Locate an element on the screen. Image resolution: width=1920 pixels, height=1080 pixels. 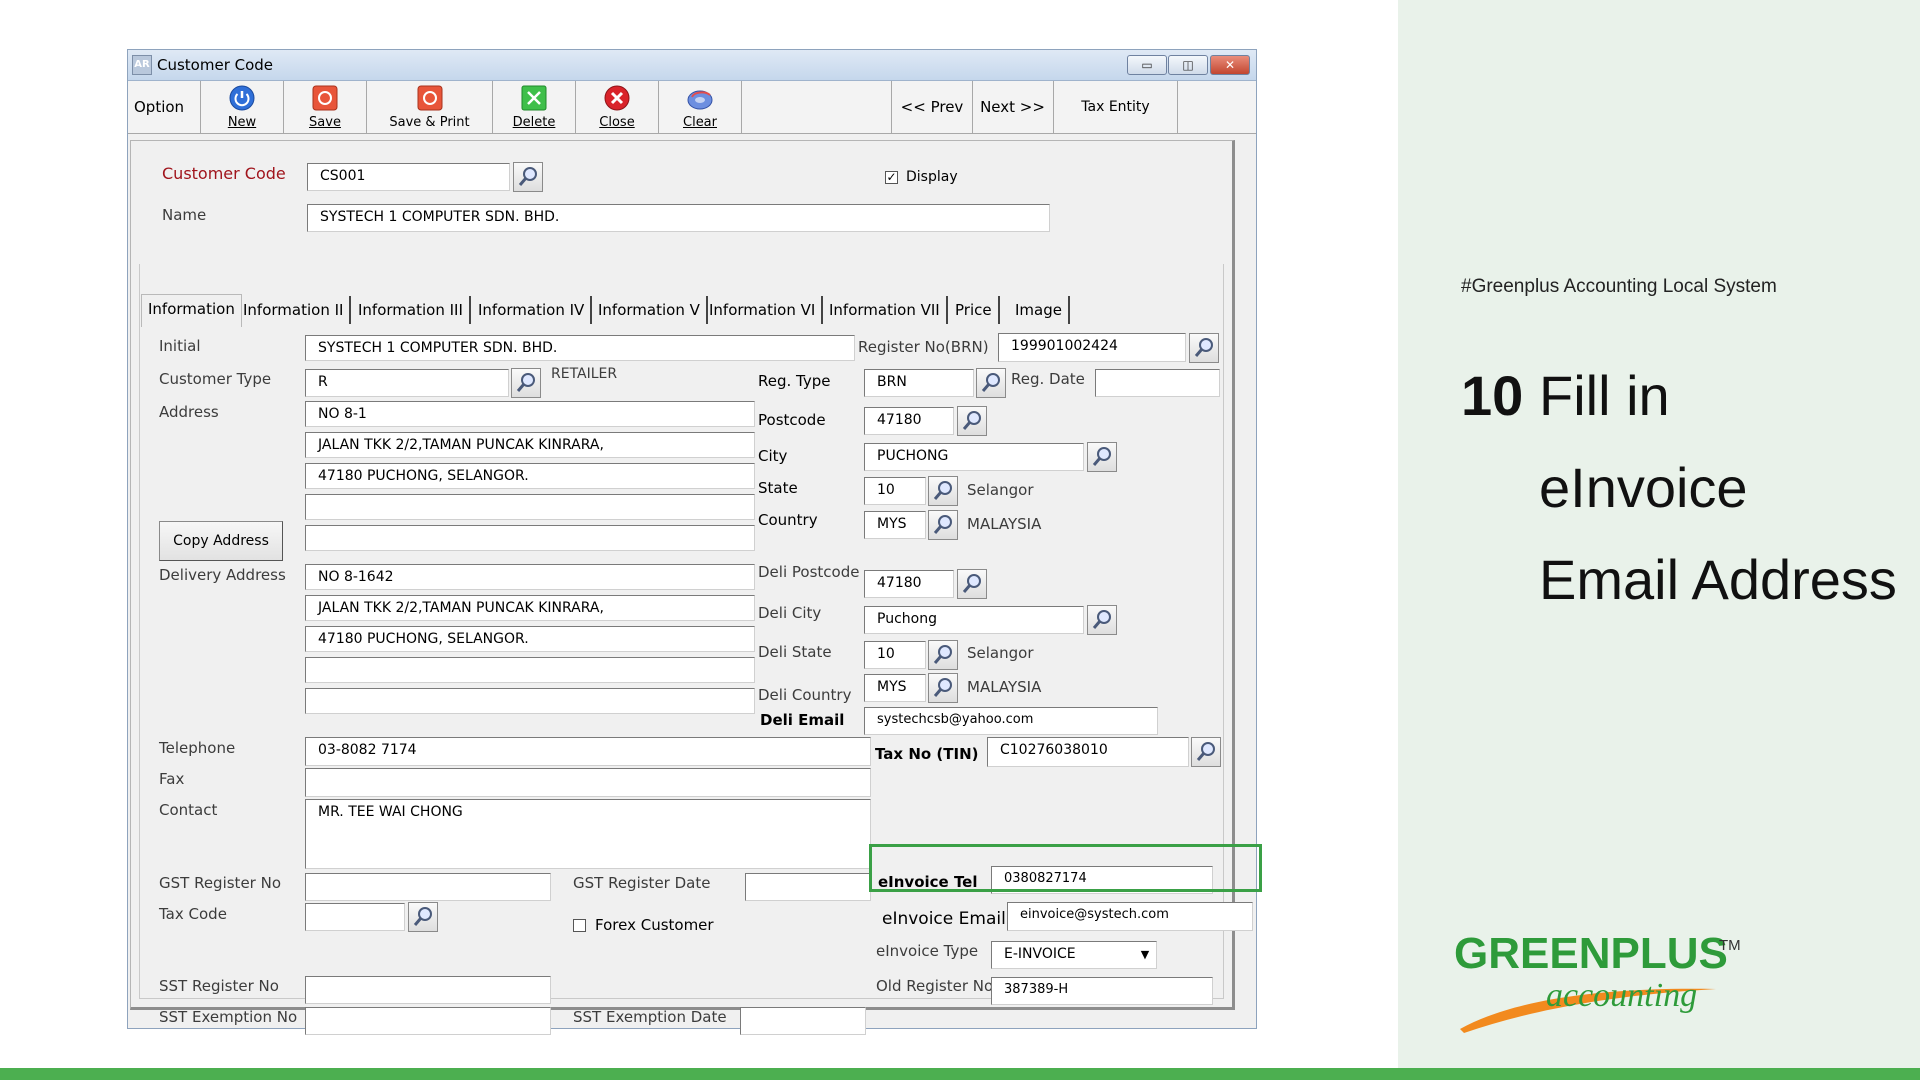
city-search-button is located at coordinates (1102, 457).